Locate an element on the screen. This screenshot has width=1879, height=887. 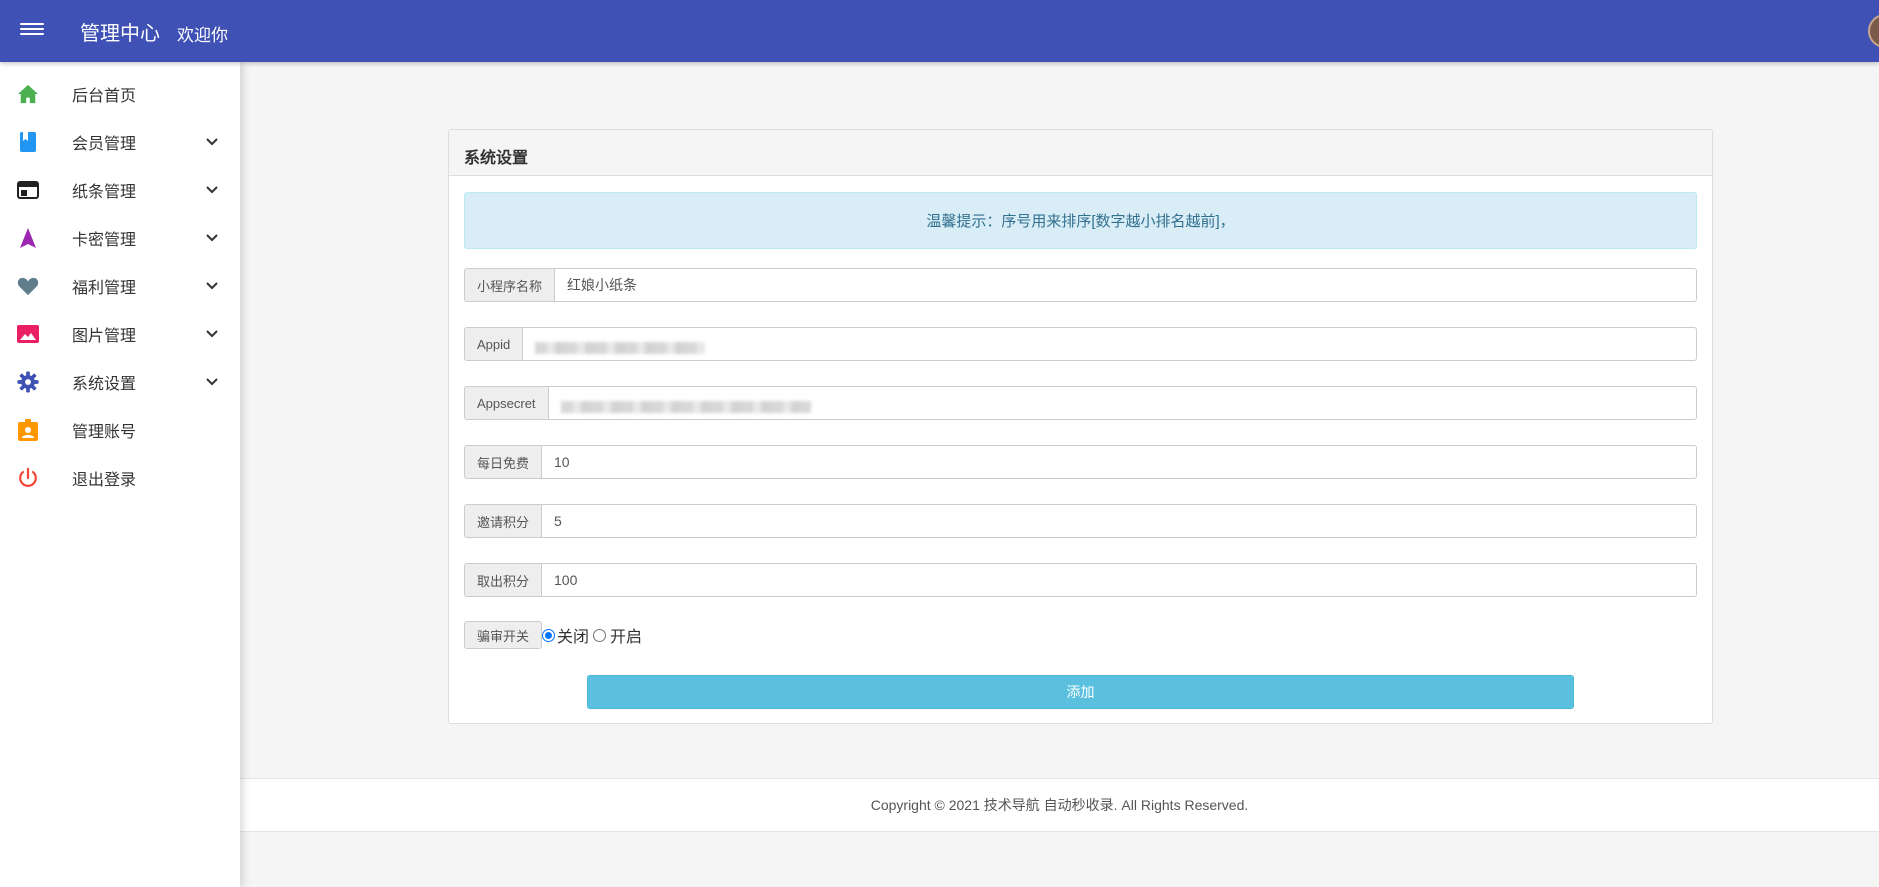
field-row-appid: Appid is located at coordinates (1080, 344).